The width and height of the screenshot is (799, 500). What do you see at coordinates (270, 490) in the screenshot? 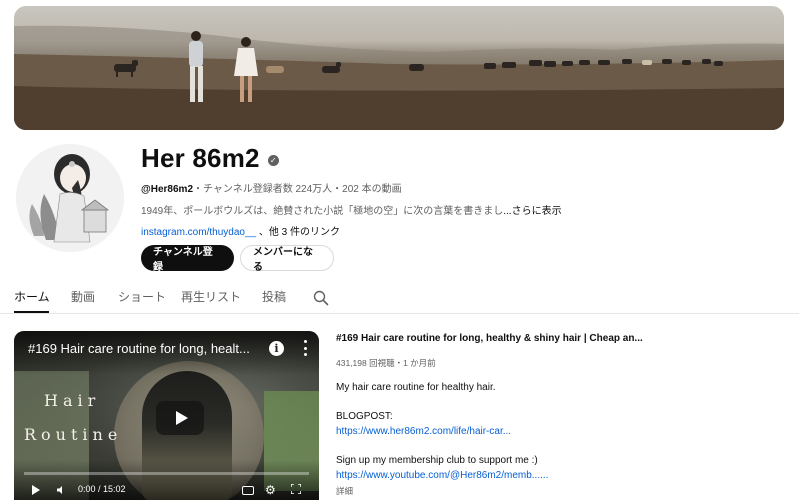
I see `settings-gear-icon: ⚙` at bounding box center [270, 490].